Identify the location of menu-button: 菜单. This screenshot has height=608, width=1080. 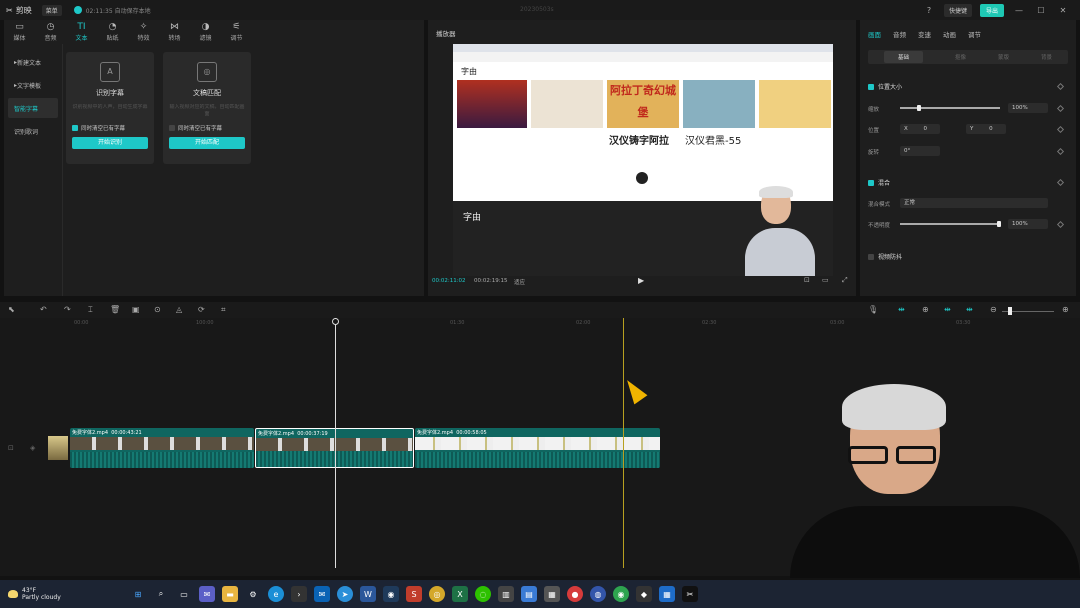
(51, 10).